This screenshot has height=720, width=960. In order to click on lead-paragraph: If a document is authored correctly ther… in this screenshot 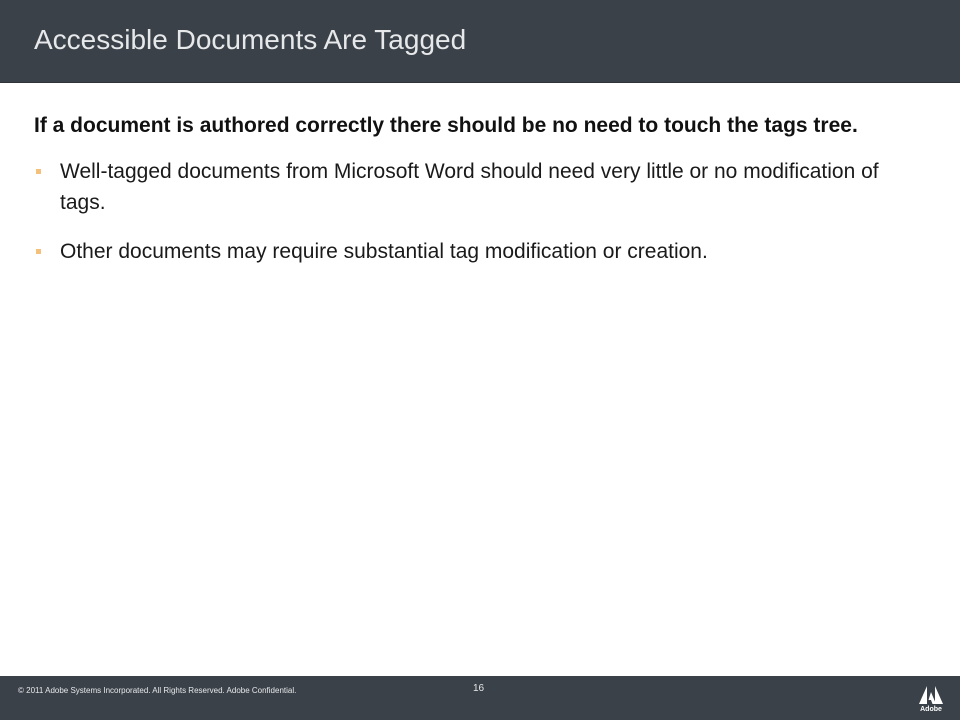, I will do `click(446, 125)`.